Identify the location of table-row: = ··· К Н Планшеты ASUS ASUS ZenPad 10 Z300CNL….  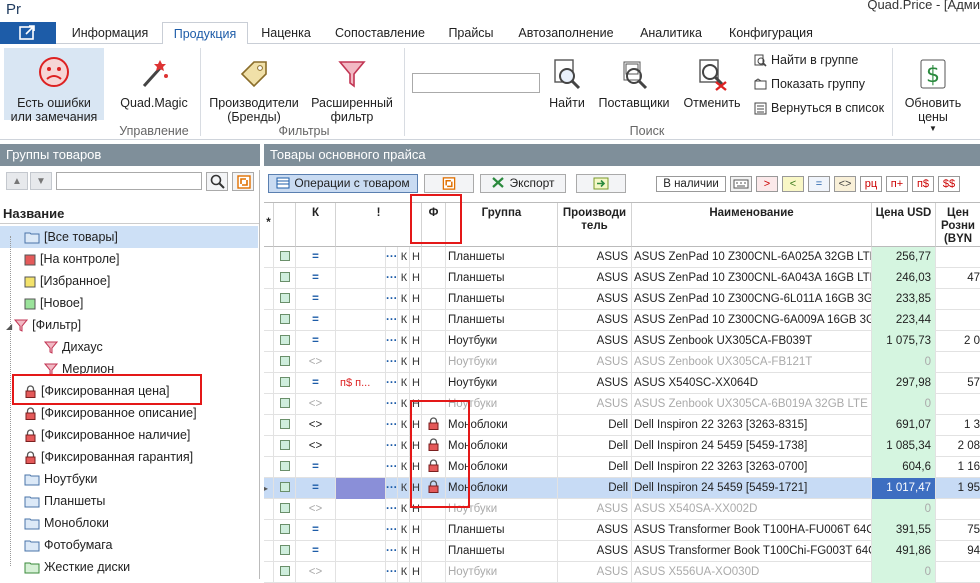
(622, 278).